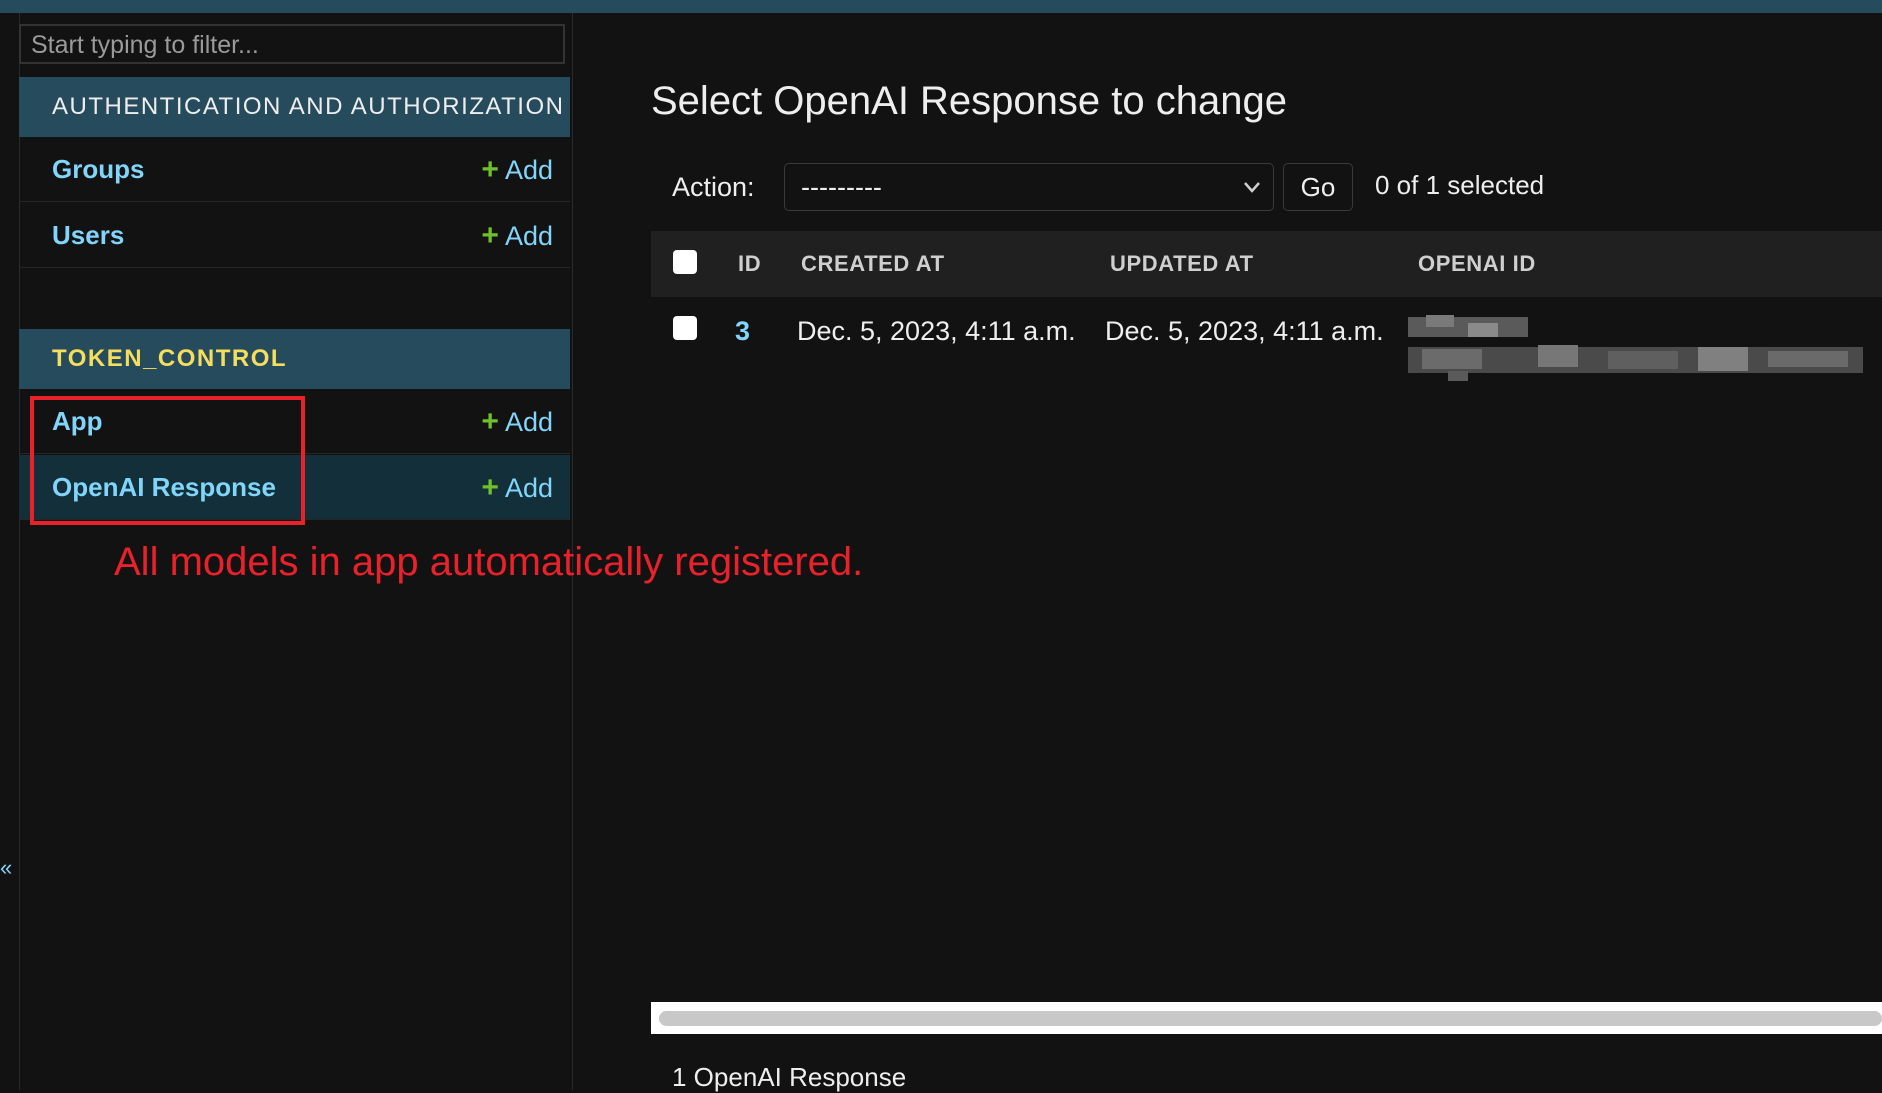 This screenshot has height=1093, width=1882. I want to click on openai-response-add-link: + Add, so click(517, 488).